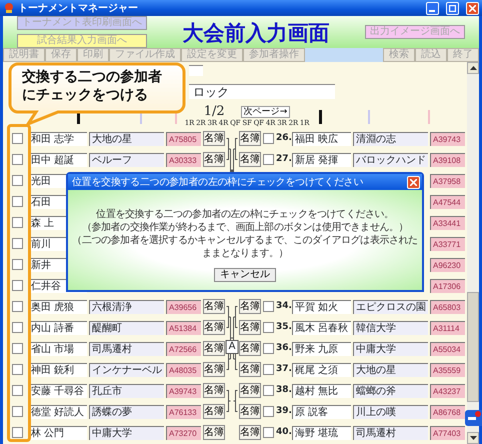  Describe the element at coordinates (196, 70) in the screenshot. I see `text-field` at that location.